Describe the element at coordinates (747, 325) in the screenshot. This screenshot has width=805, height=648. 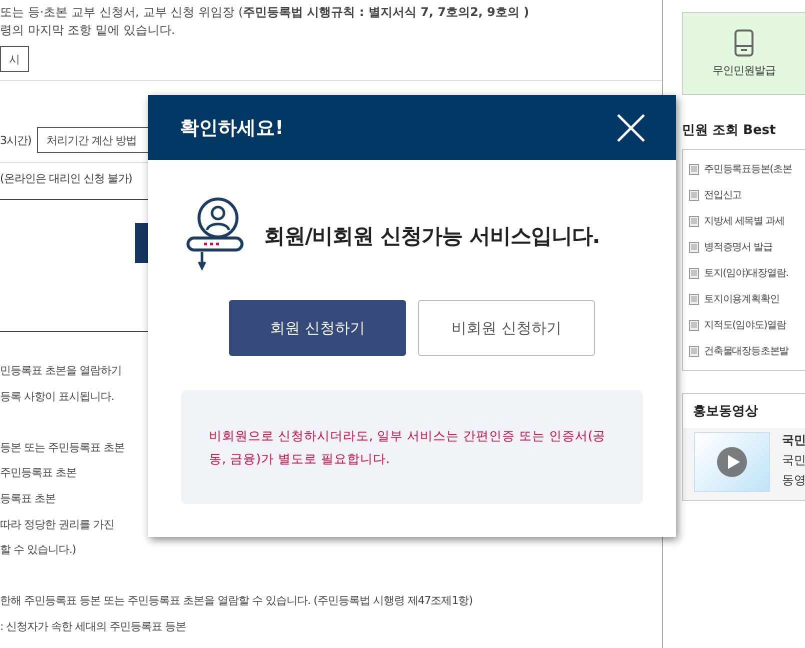
I see `best-item: 지적도(임야도)열람` at that location.